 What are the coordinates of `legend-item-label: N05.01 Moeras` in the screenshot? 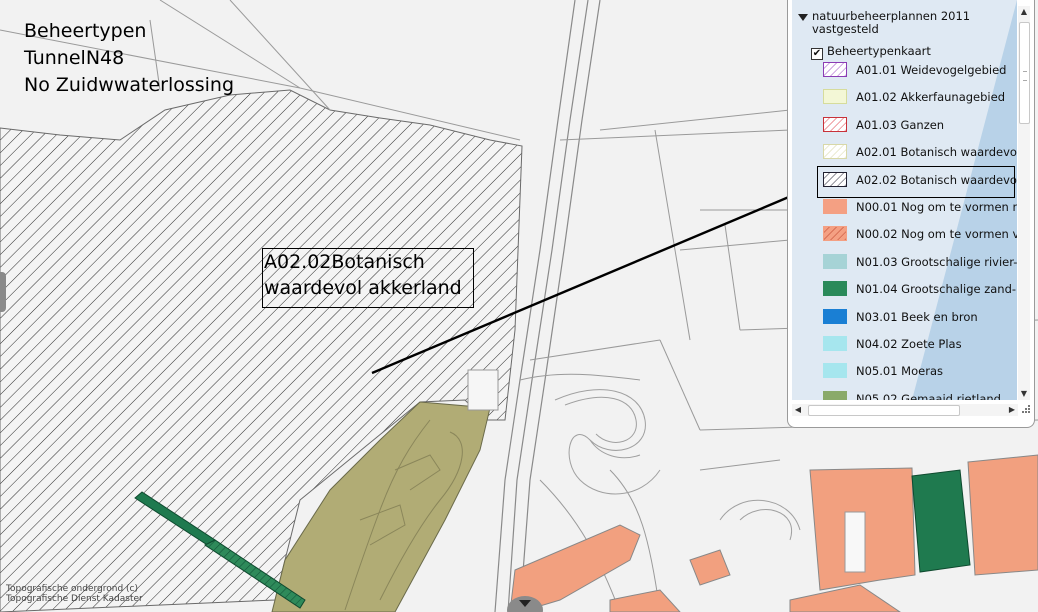 It's located at (899, 371).